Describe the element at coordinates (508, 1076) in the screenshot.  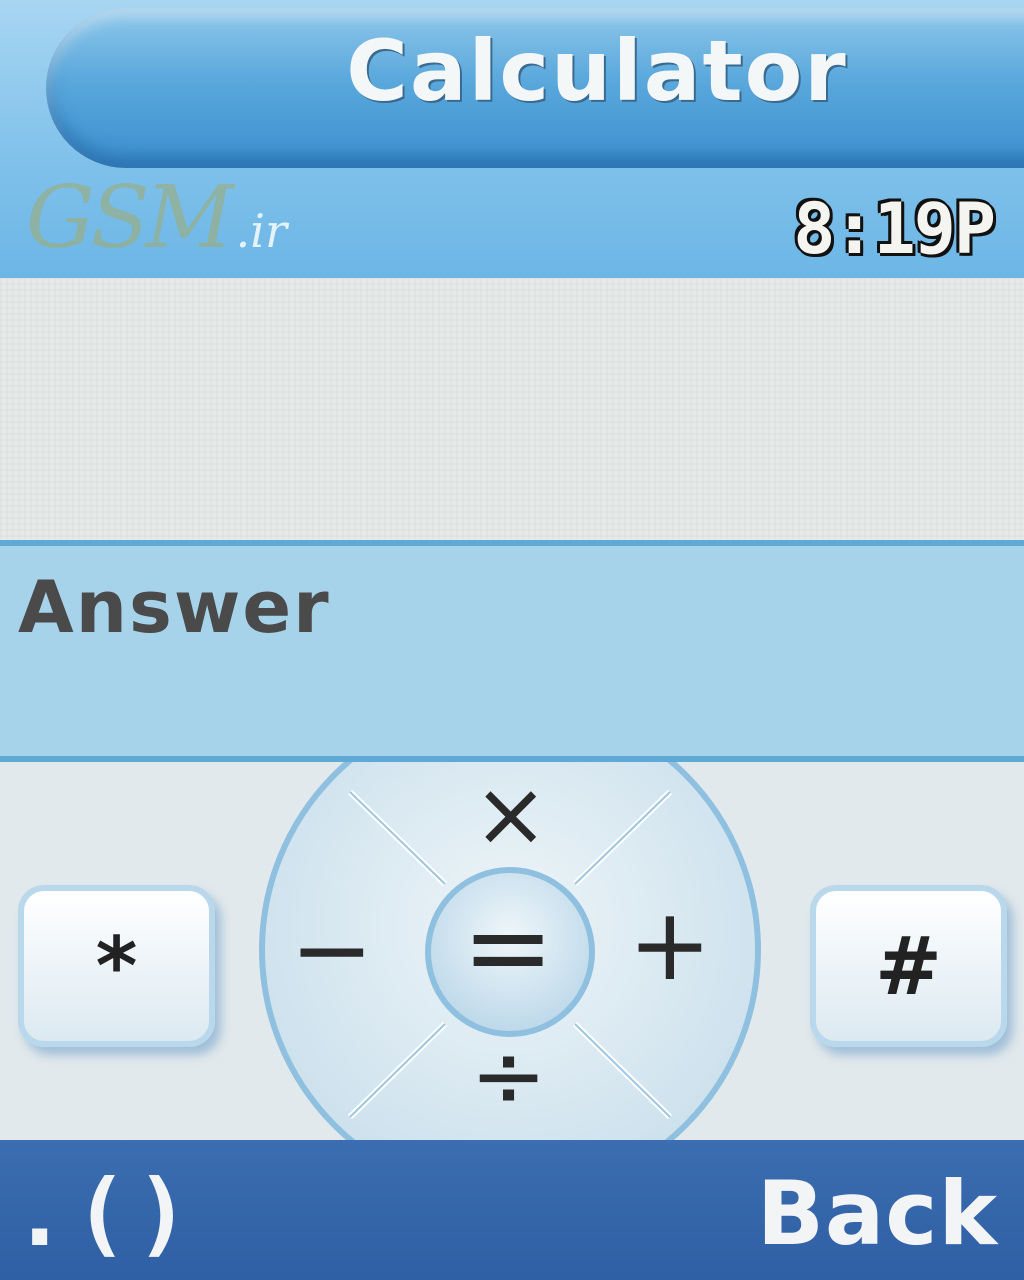
I see `divide-key: ÷` at that location.